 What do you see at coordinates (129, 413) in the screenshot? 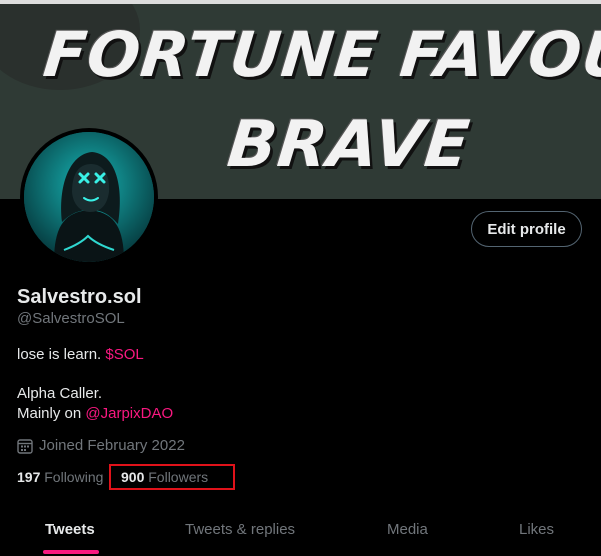
I see `mention-link: @JarpixDAO` at bounding box center [129, 413].